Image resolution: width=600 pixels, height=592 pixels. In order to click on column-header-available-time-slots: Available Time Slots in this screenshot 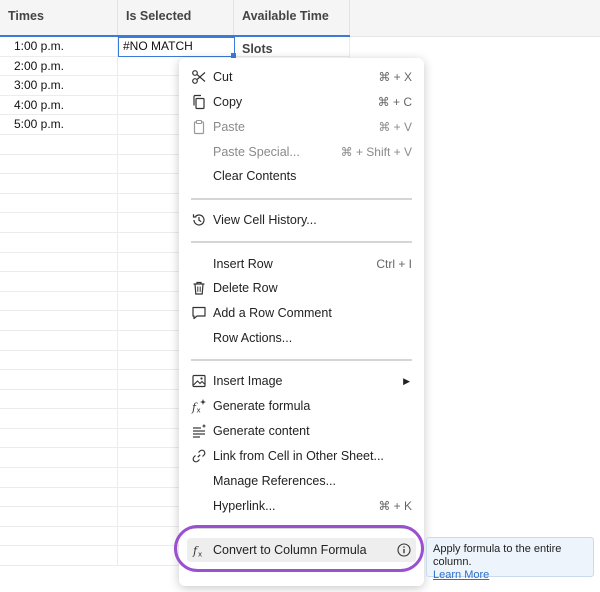, I will do `click(292, 28)`.